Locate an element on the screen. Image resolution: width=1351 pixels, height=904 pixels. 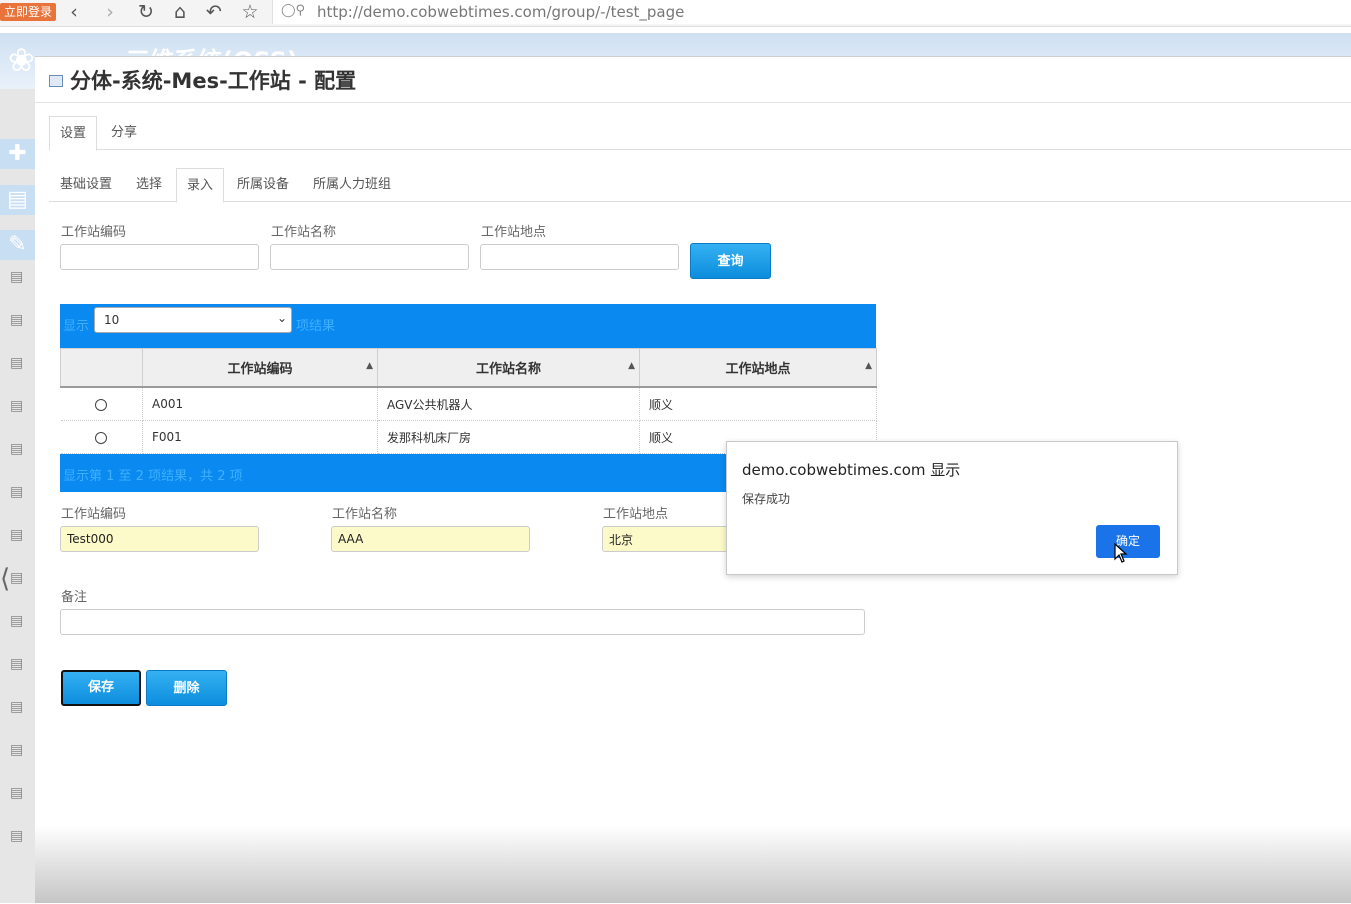
column-header-location: 工作站地点 ▲ is located at coordinates (758, 368).